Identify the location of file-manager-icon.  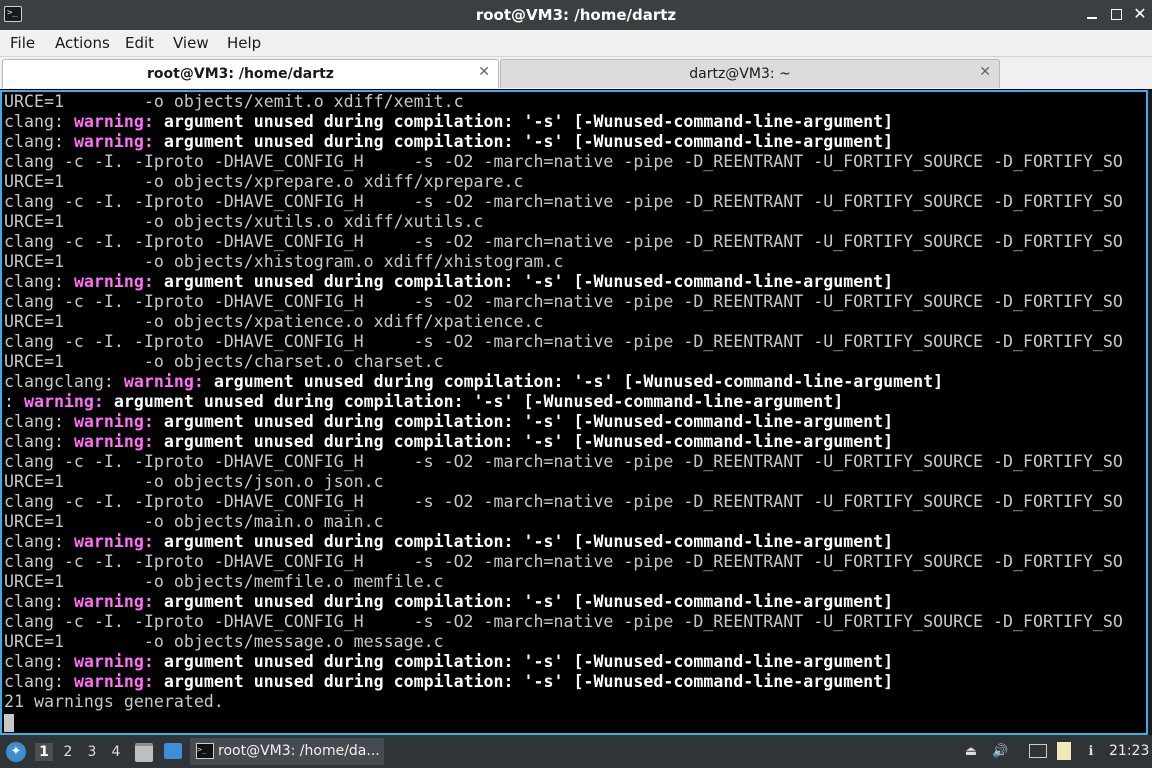
(144, 752).